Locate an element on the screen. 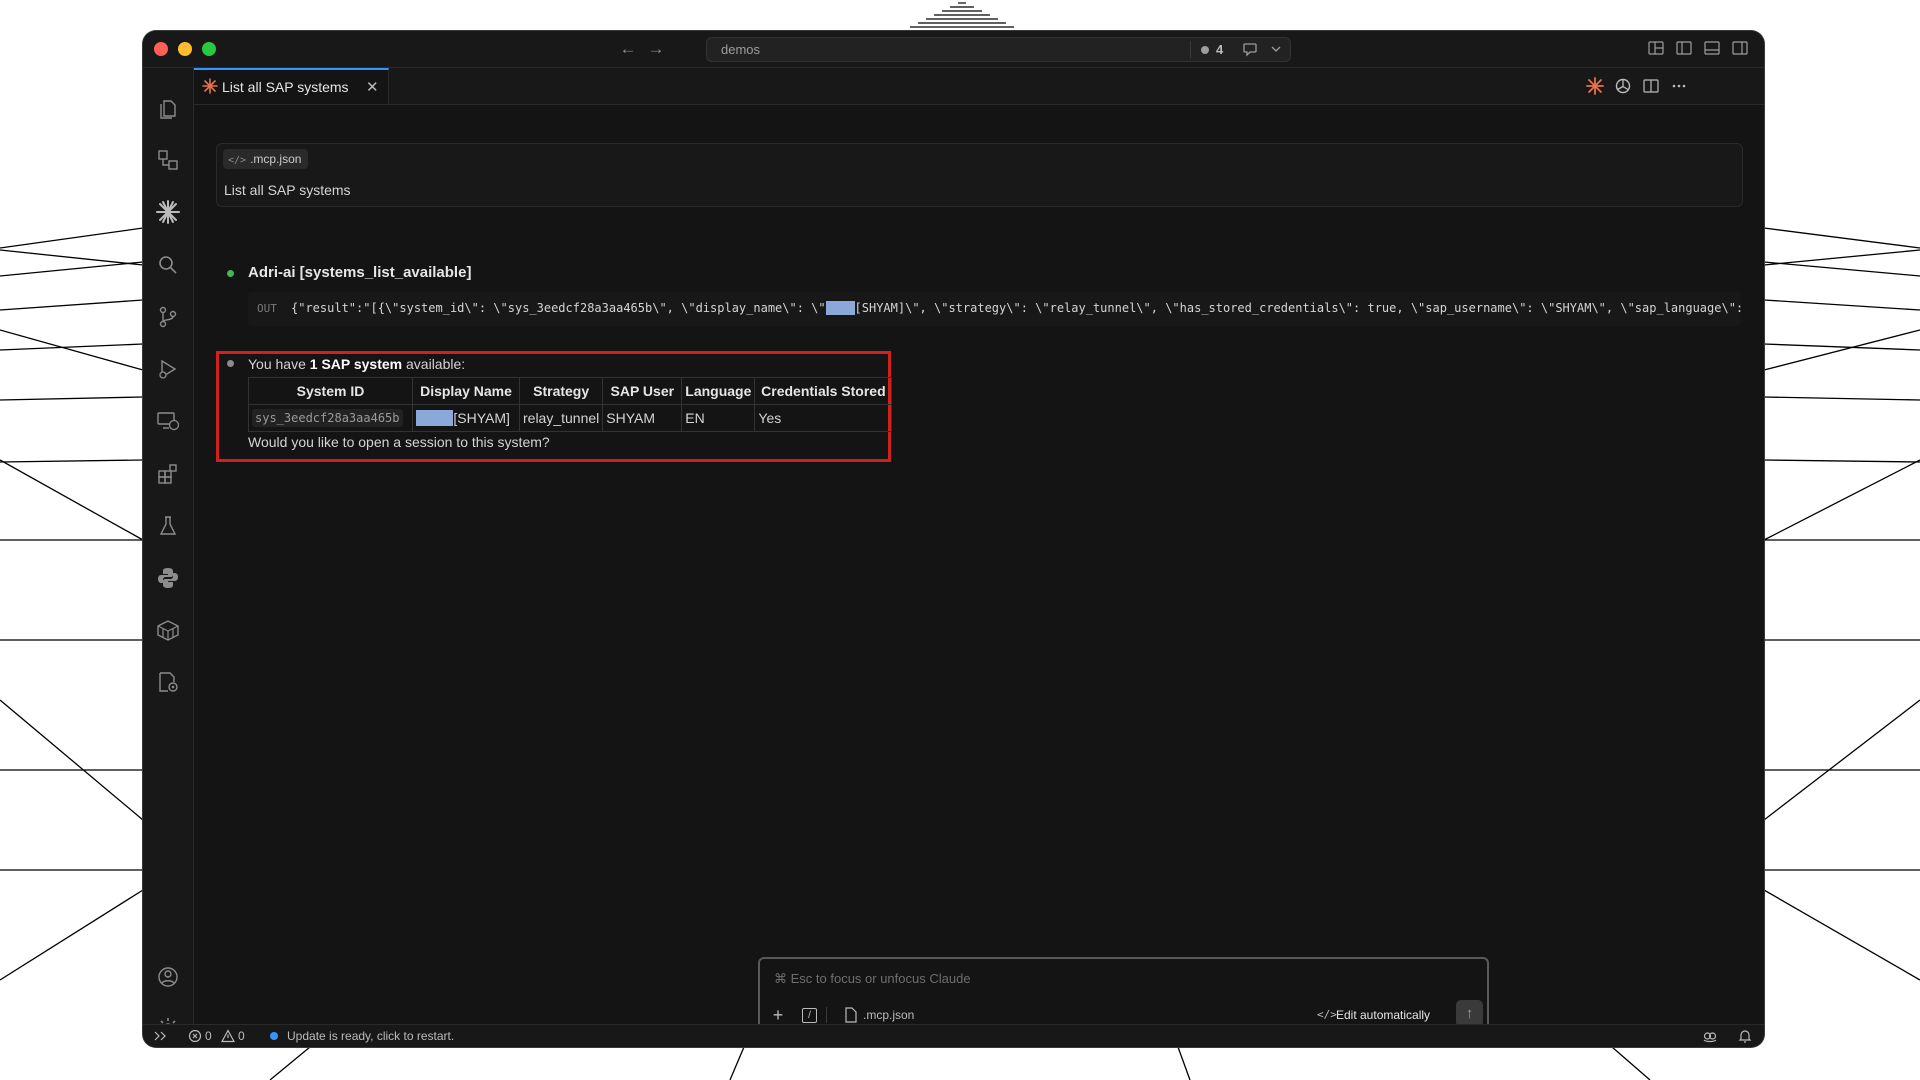  source-control-icon is located at coordinates (168, 317).